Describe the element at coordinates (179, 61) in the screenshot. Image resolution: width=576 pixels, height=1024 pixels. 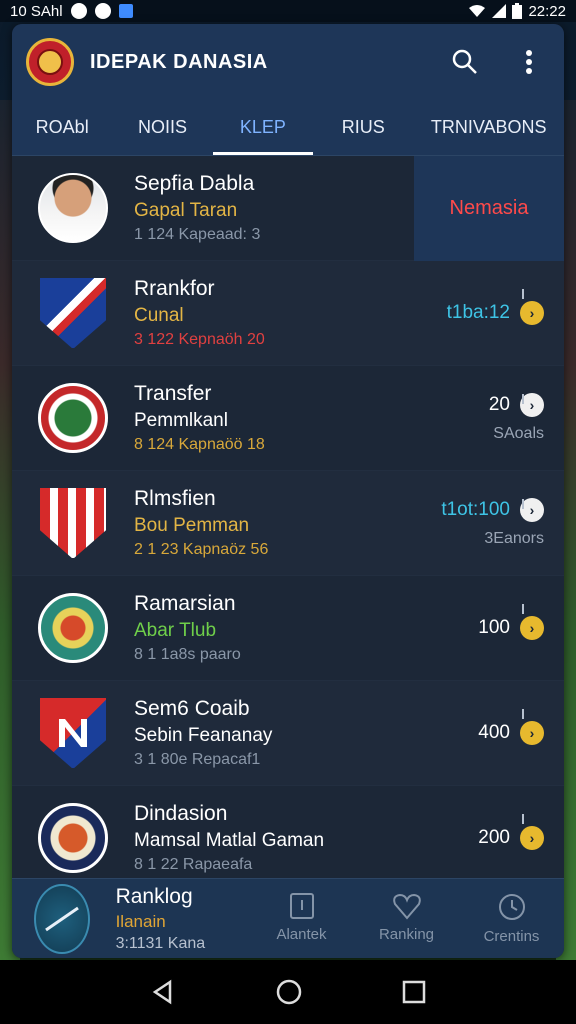
I see `app-title: IDEPAK DANASIA` at that location.